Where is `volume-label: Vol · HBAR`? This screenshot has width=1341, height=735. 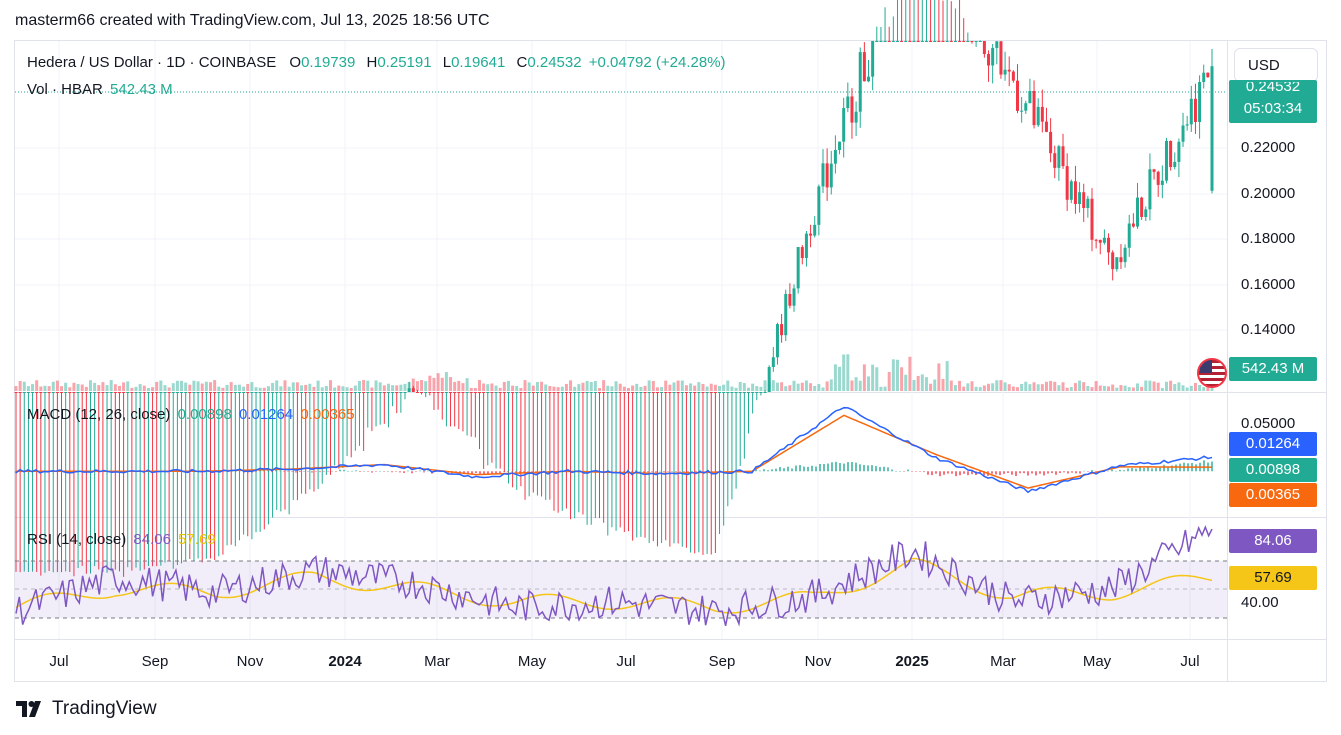
volume-label: Vol · HBAR is located at coordinates (65, 89).